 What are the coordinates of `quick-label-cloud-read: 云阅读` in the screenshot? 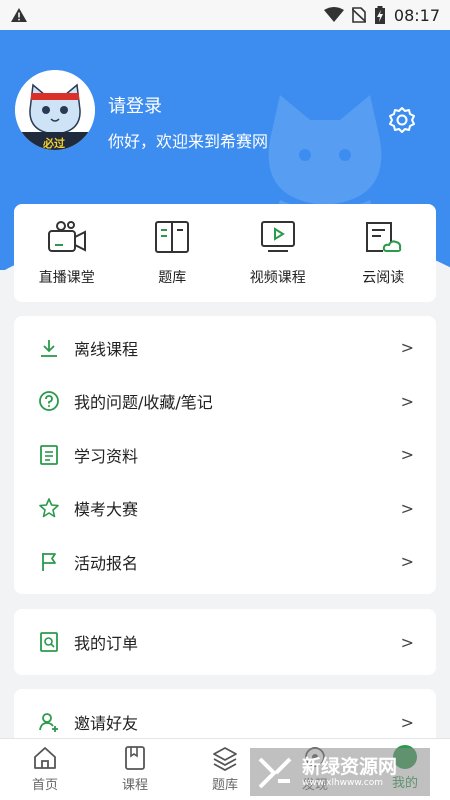 It's located at (383, 278).